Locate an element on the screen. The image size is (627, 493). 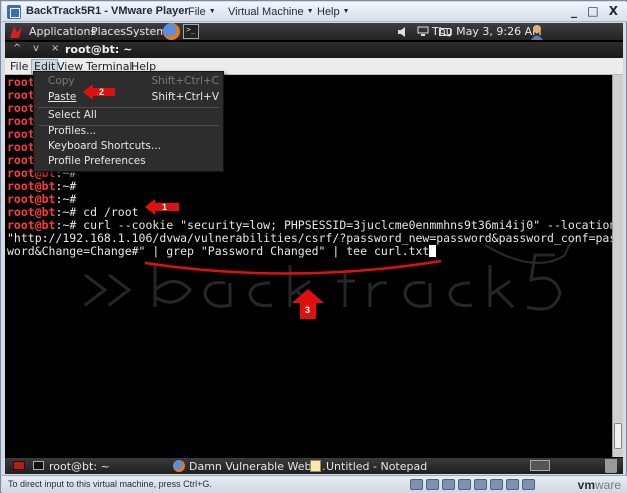
workspace-switcher-icon is located at coordinates (540, 465).